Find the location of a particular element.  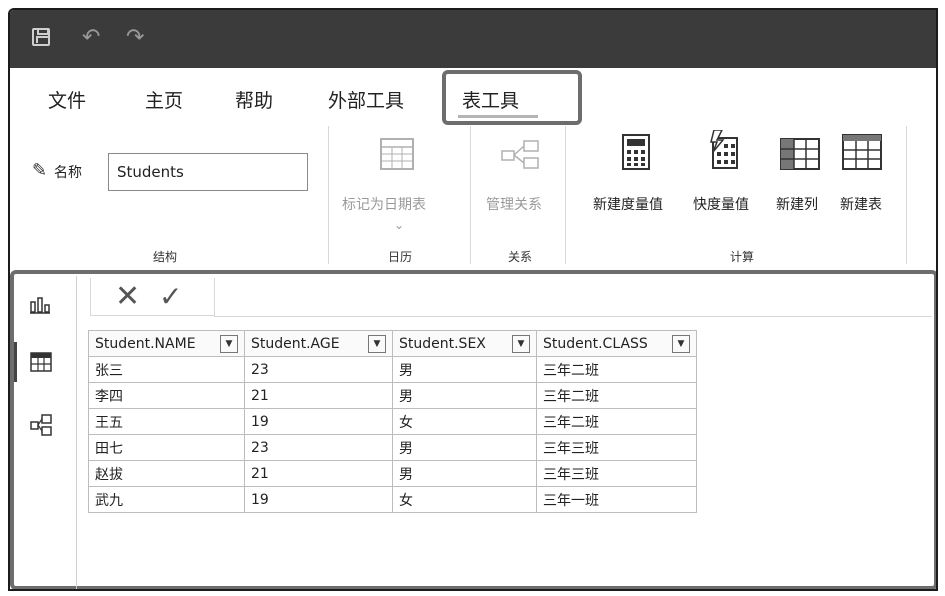

redo-icon: ↷ is located at coordinates (135, 38).